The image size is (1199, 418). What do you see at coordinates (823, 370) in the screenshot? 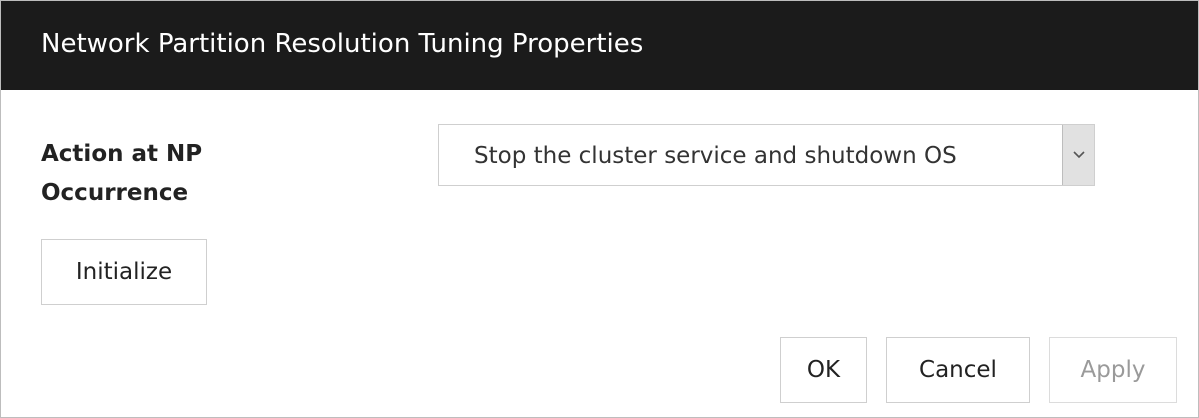
I see `ok-button: OK` at bounding box center [823, 370].